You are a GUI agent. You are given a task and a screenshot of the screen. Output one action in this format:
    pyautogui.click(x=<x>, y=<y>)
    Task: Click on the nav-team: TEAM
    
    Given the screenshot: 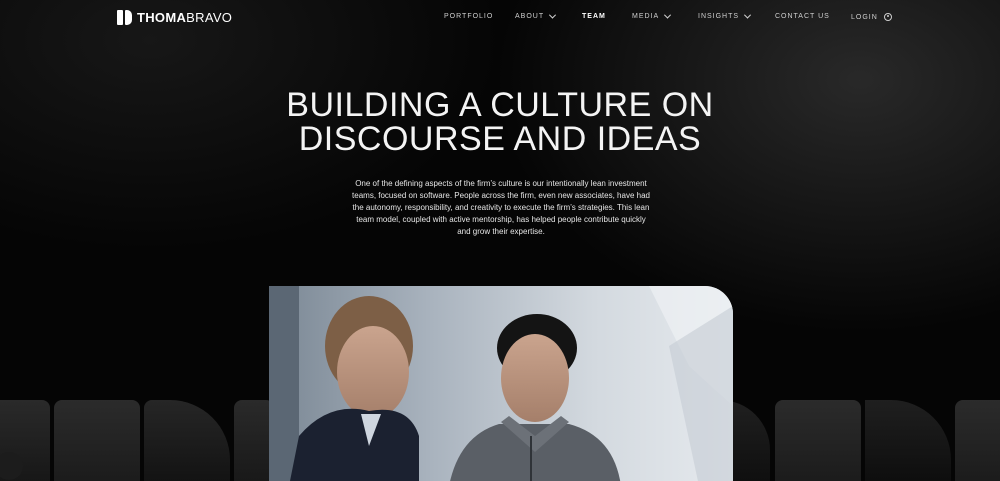 What is the action you would take?
    pyautogui.click(x=594, y=16)
    